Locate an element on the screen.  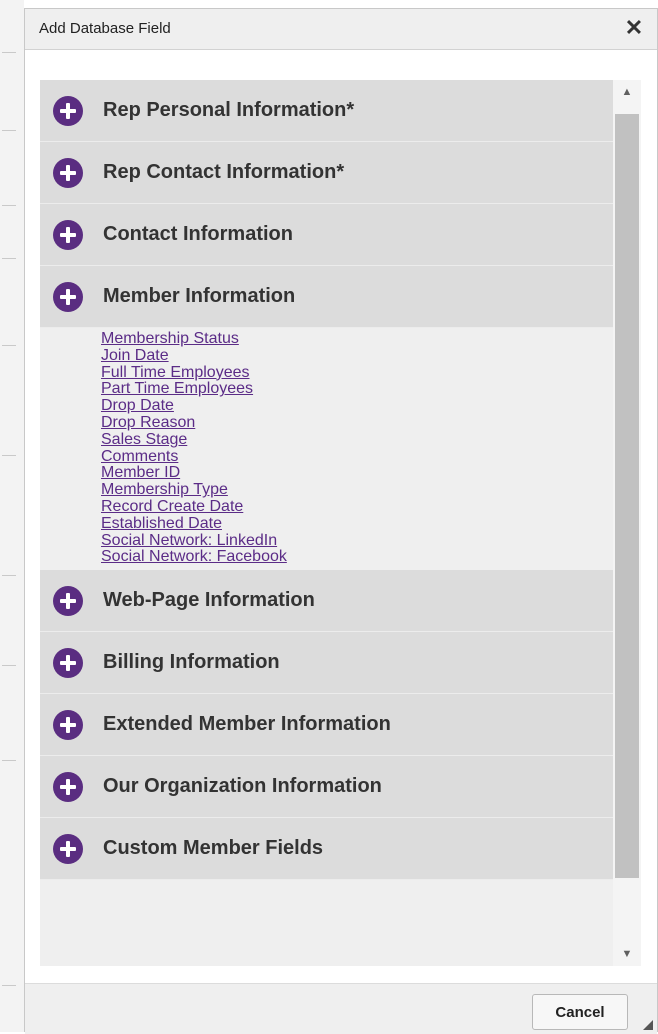
category-label: Our Organization Information is located at coordinates (242, 786).